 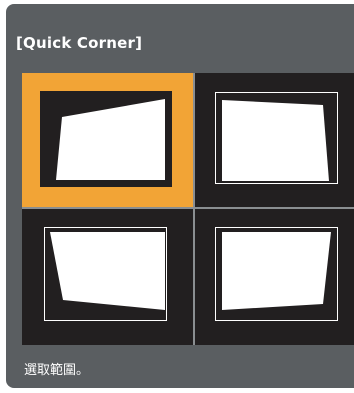 I want to click on dialog-title: [Quick Corner], so click(x=79, y=43).